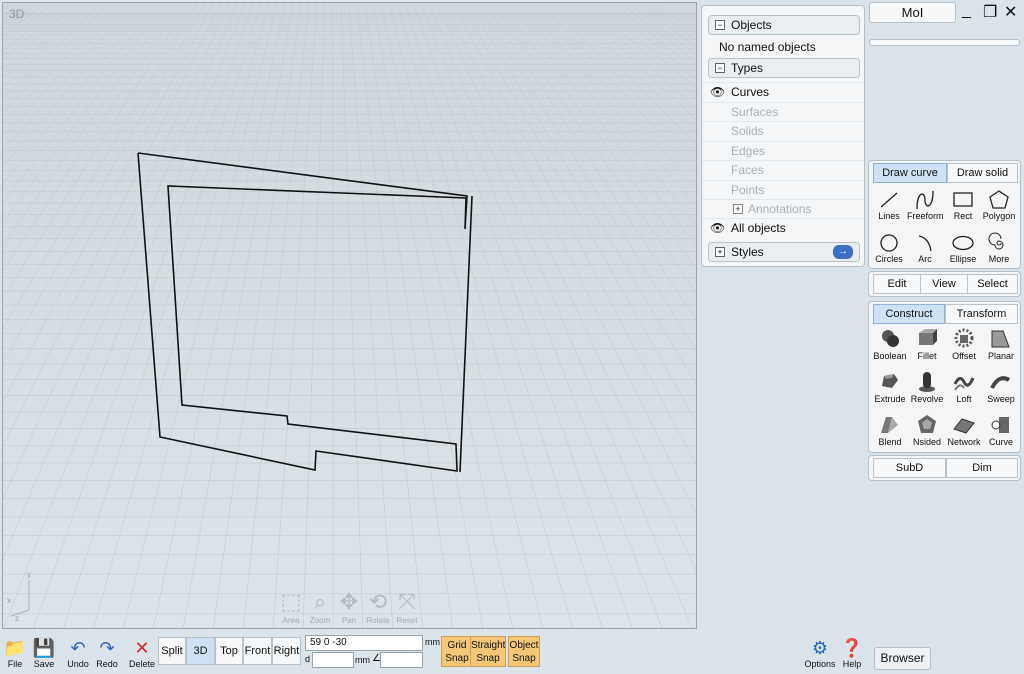 The height and width of the screenshot is (674, 1024). Describe the element at coordinates (890, 381) in the screenshot. I see `extrude-icon` at that location.